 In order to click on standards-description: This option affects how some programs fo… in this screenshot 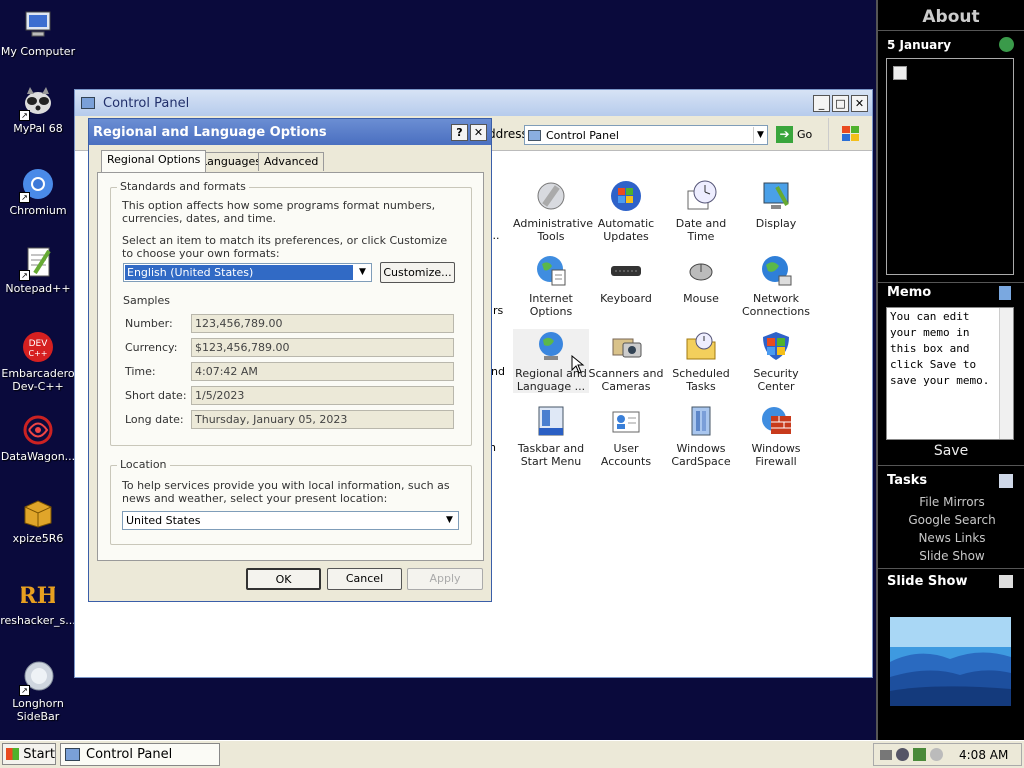, I will do `click(279, 212)`.